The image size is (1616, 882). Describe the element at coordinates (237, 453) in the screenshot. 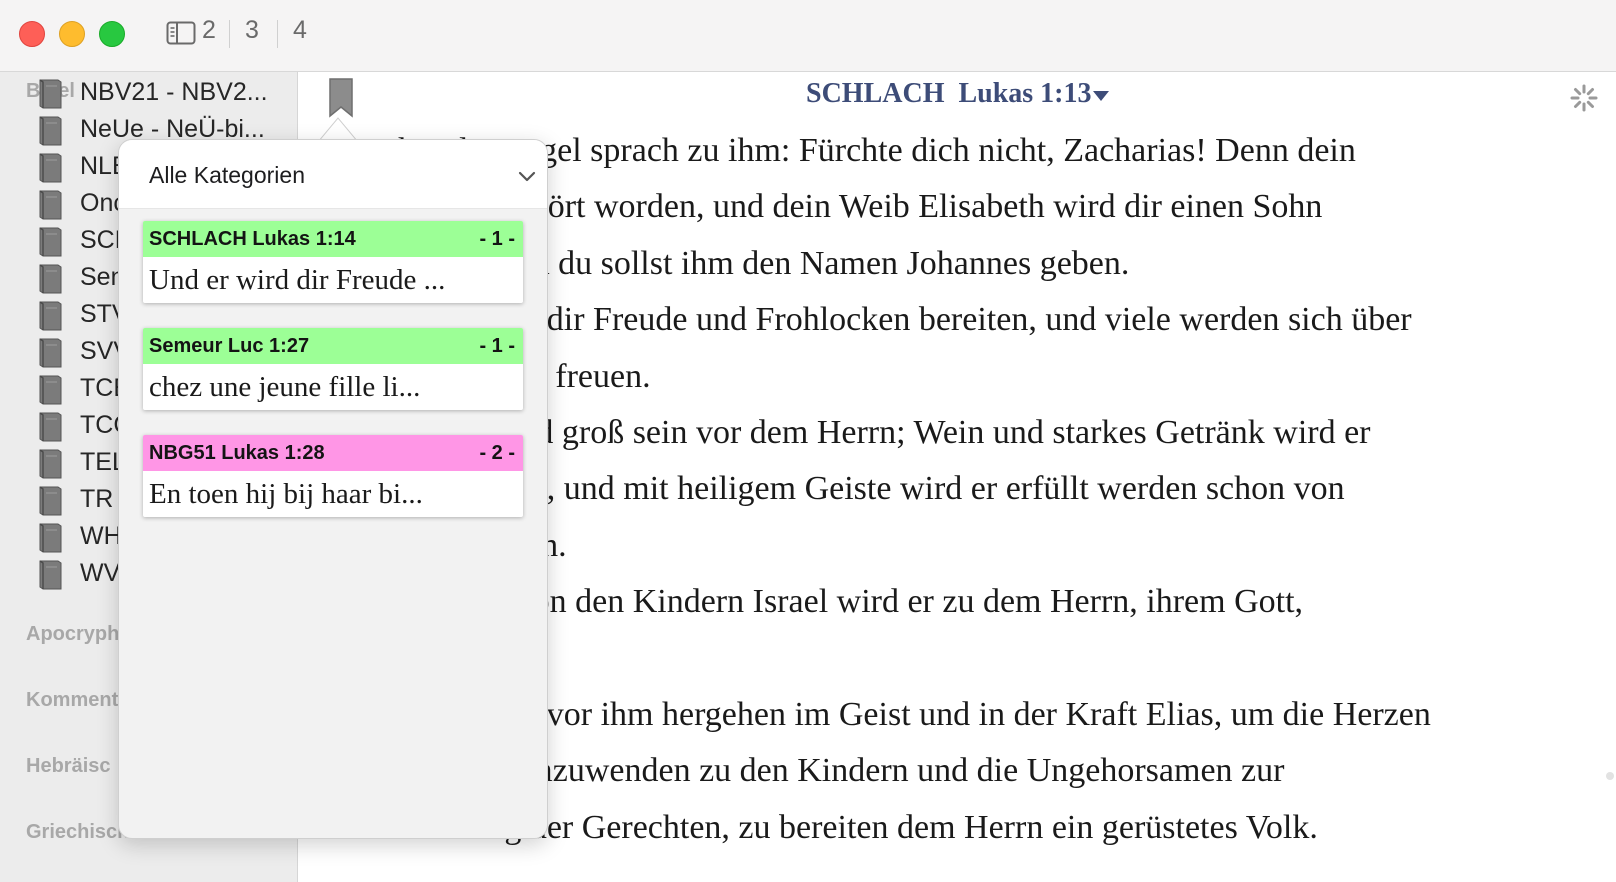

I see `bookmark-reference: NBG51 Lukas 1:28` at that location.